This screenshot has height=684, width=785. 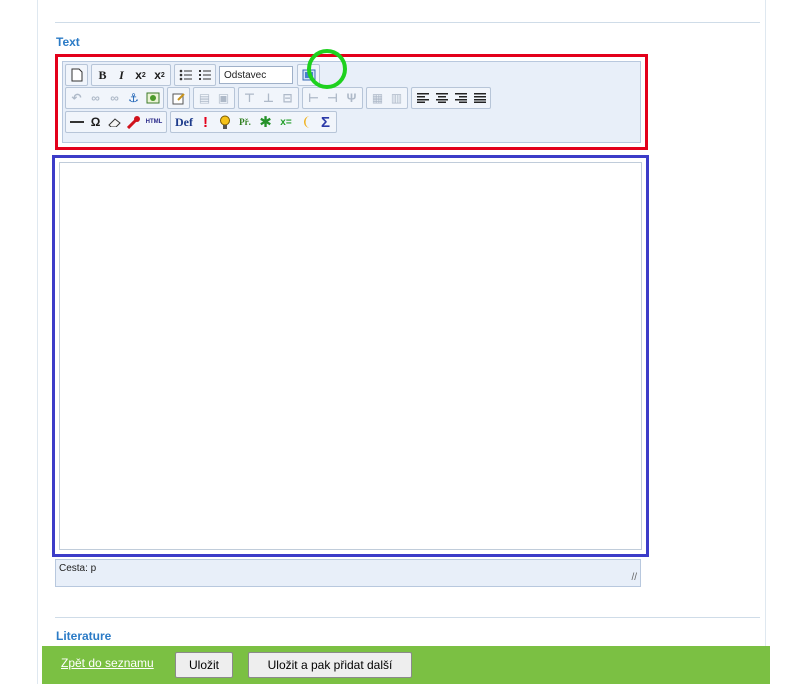 I want to click on cell-group: ▦ ▥, so click(x=387, y=98).